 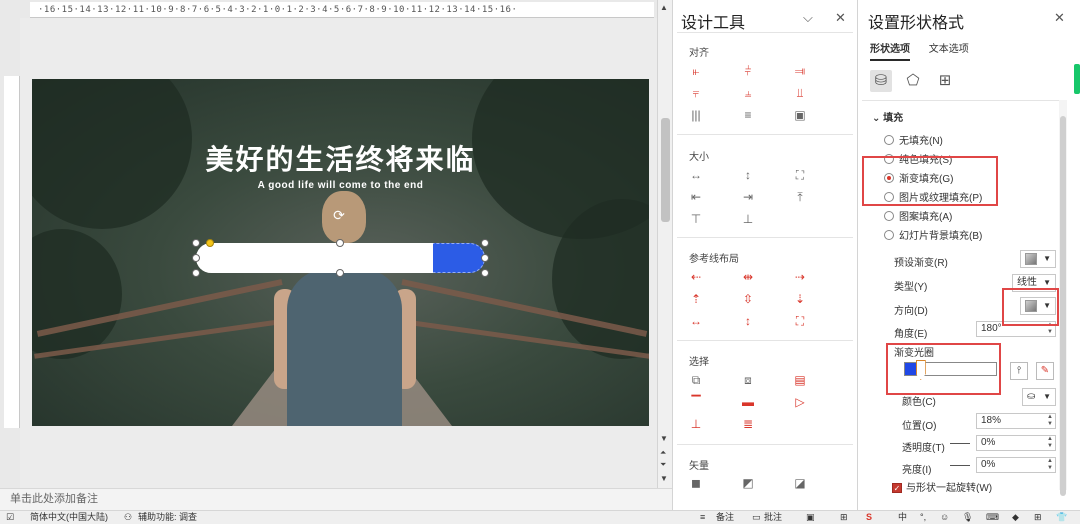 What do you see at coordinates (949, 49) in the screenshot?
I see `tab-text-options: 文本选项` at bounding box center [949, 49].